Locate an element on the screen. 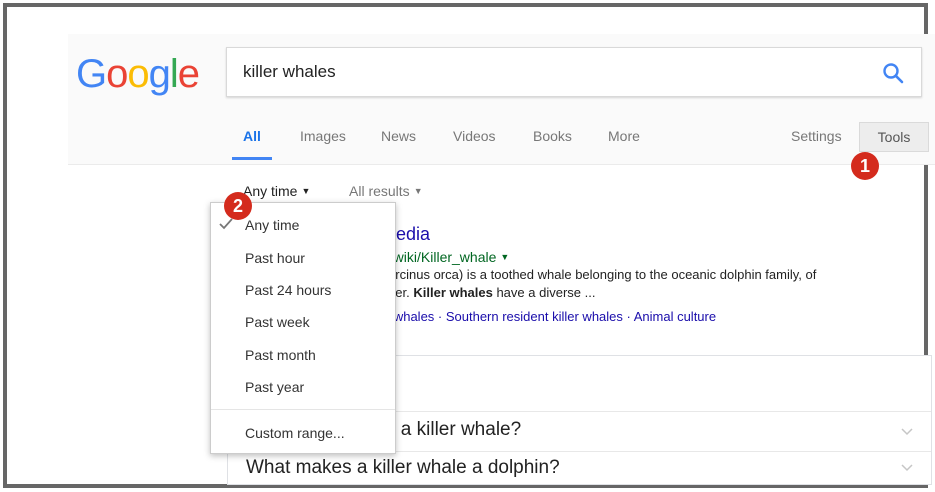  menu-item-any-time: Any time is located at coordinates (272, 225).